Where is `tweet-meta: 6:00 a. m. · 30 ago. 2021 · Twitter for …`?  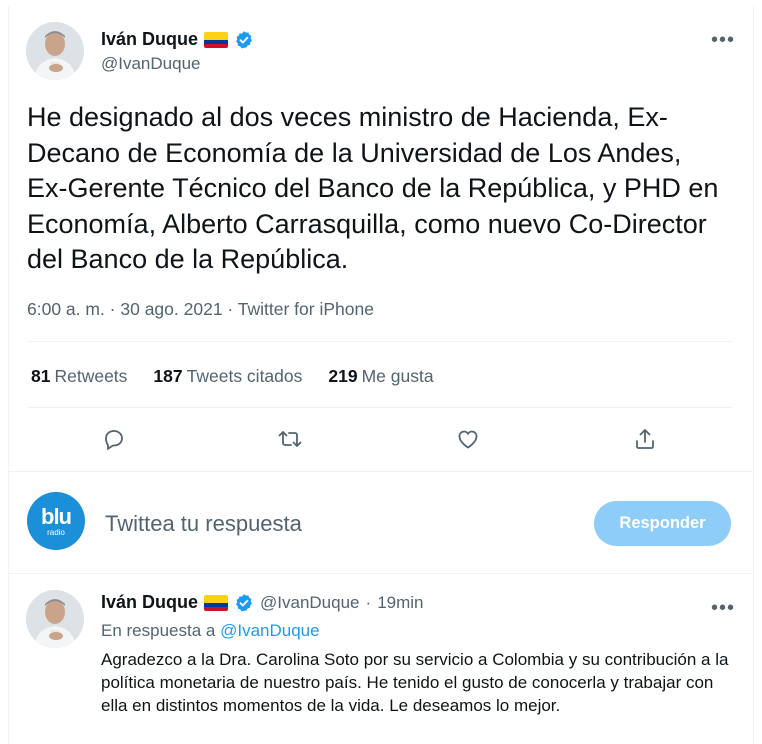 tweet-meta: 6:00 a. m. · 30 ago. 2021 · Twitter for … is located at coordinates (200, 309).